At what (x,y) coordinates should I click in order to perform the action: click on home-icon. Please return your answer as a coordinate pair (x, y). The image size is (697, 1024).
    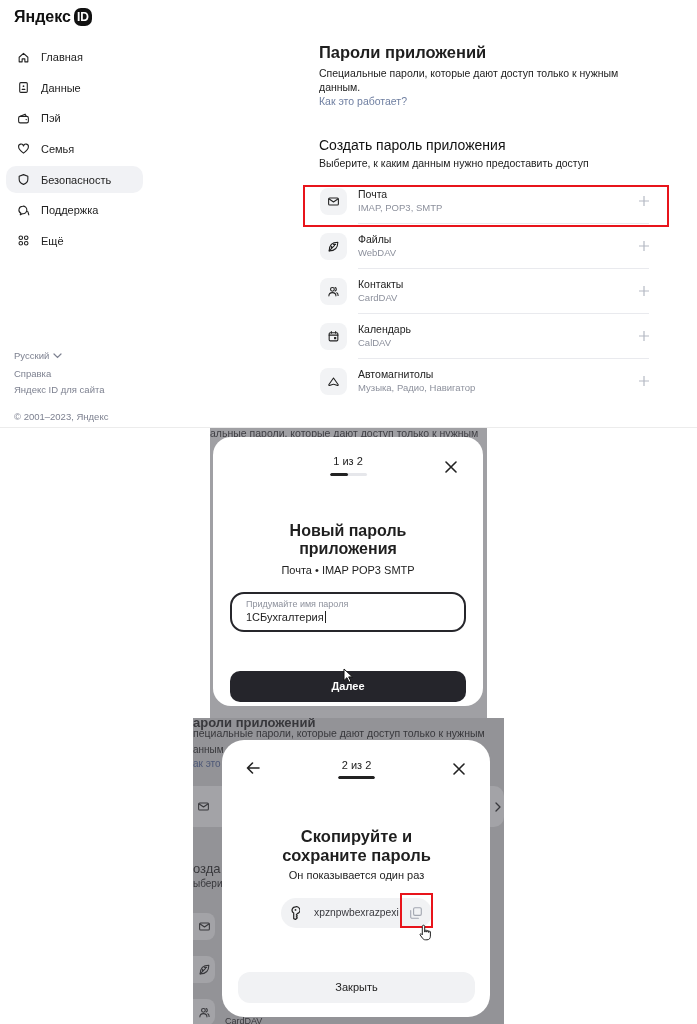
    Looking at the image, I should click on (23, 57).